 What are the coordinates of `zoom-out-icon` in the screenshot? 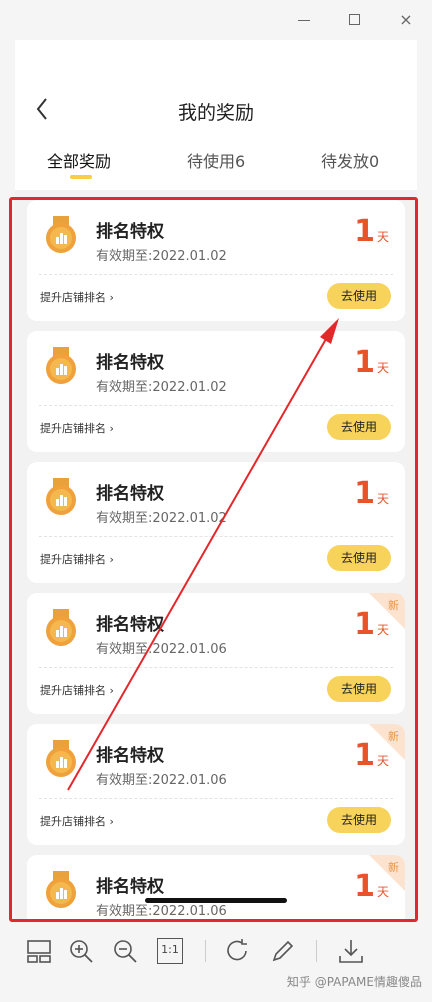 It's located at (125, 951).